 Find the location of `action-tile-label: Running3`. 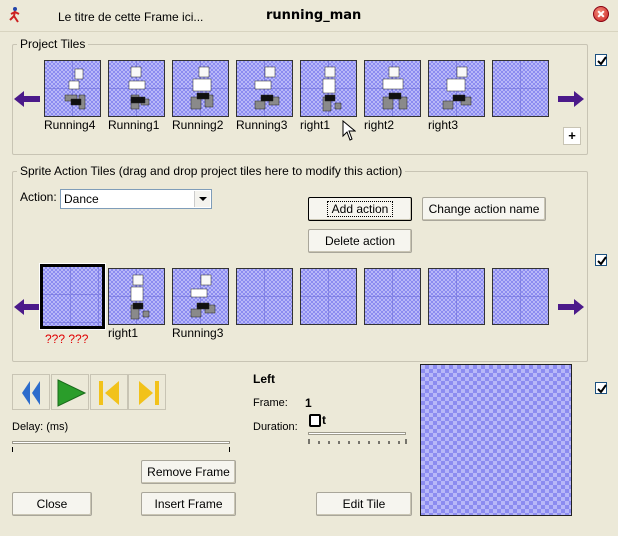

action-tile-label: Running3 is located at coordinates (198, 333).